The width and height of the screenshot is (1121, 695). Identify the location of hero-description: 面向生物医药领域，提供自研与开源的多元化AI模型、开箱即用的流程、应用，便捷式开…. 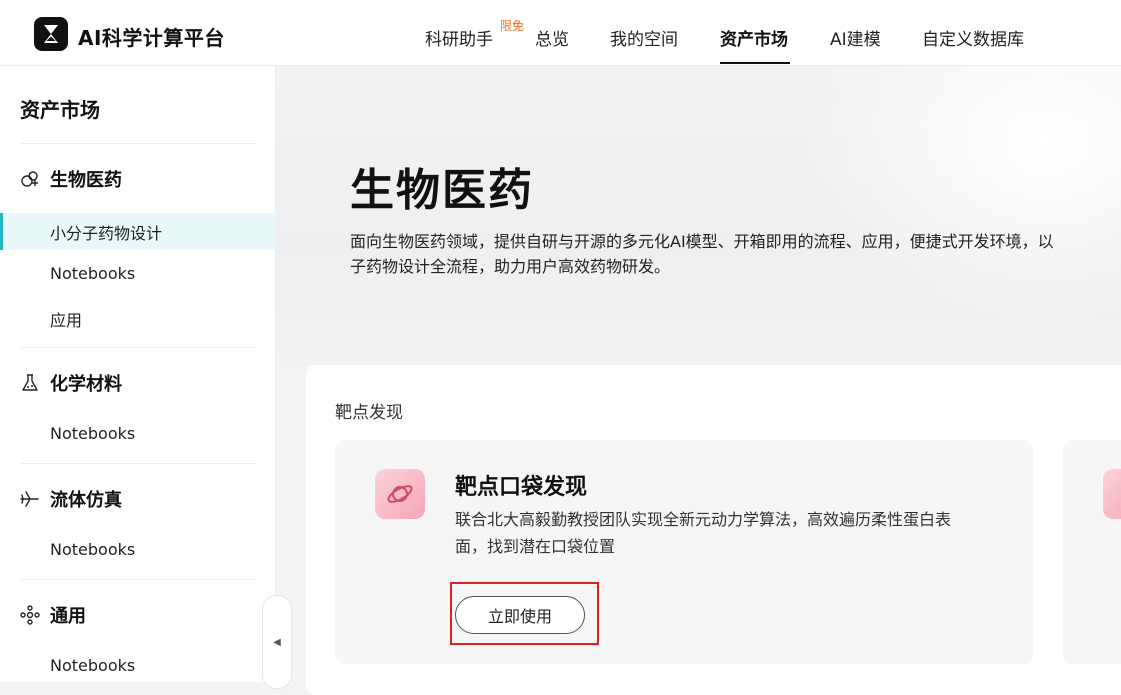
(735, 254).